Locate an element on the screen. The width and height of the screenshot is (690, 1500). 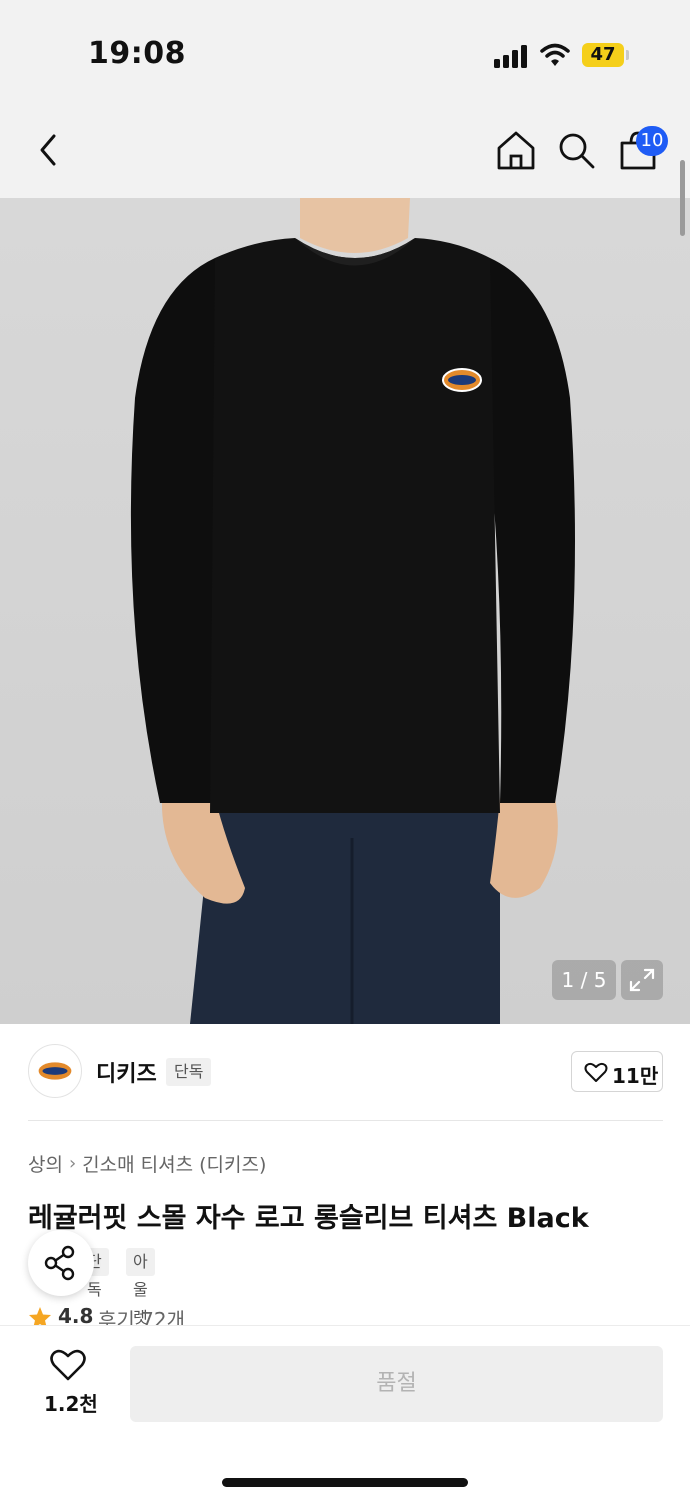
wishlist-count: 1.2천 is located at coordinates (71, 1404).